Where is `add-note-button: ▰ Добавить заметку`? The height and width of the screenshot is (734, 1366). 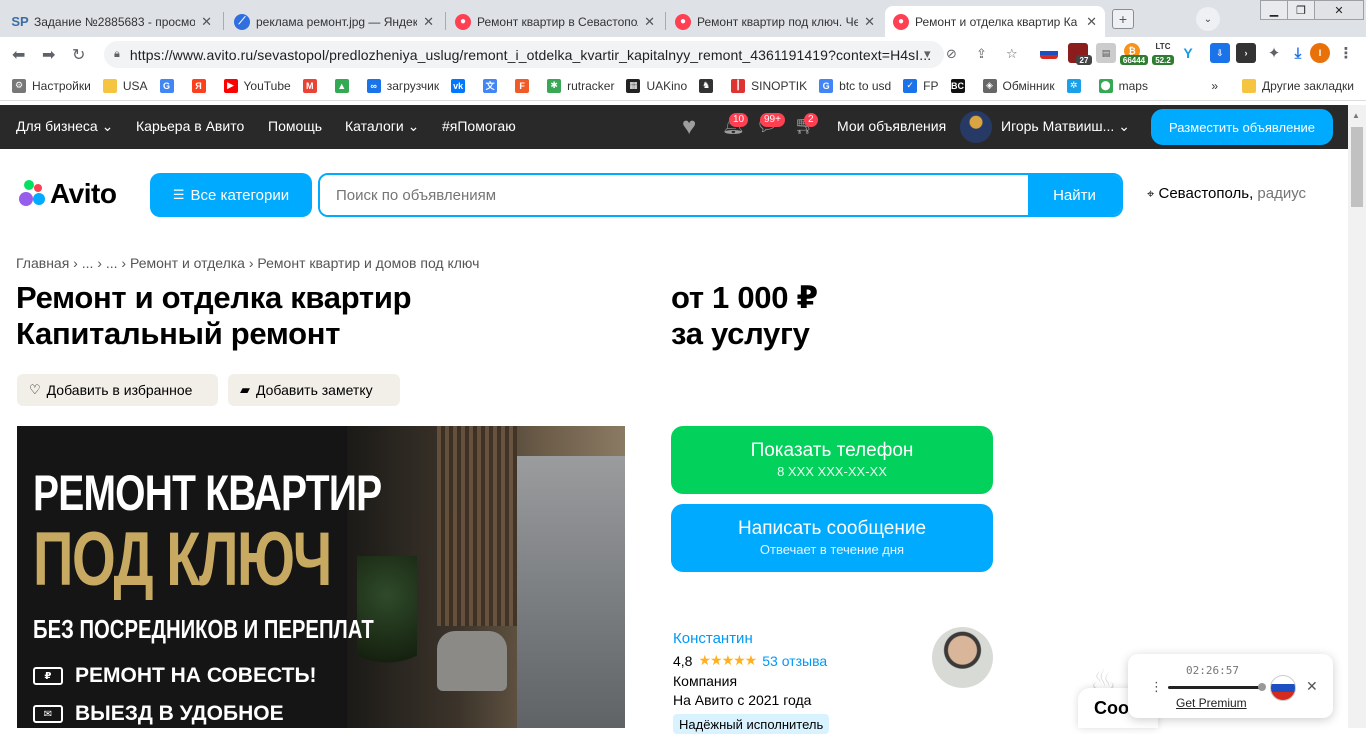
add-note-button: ▰ Добавить заметку is located at coordinates (314, 390).